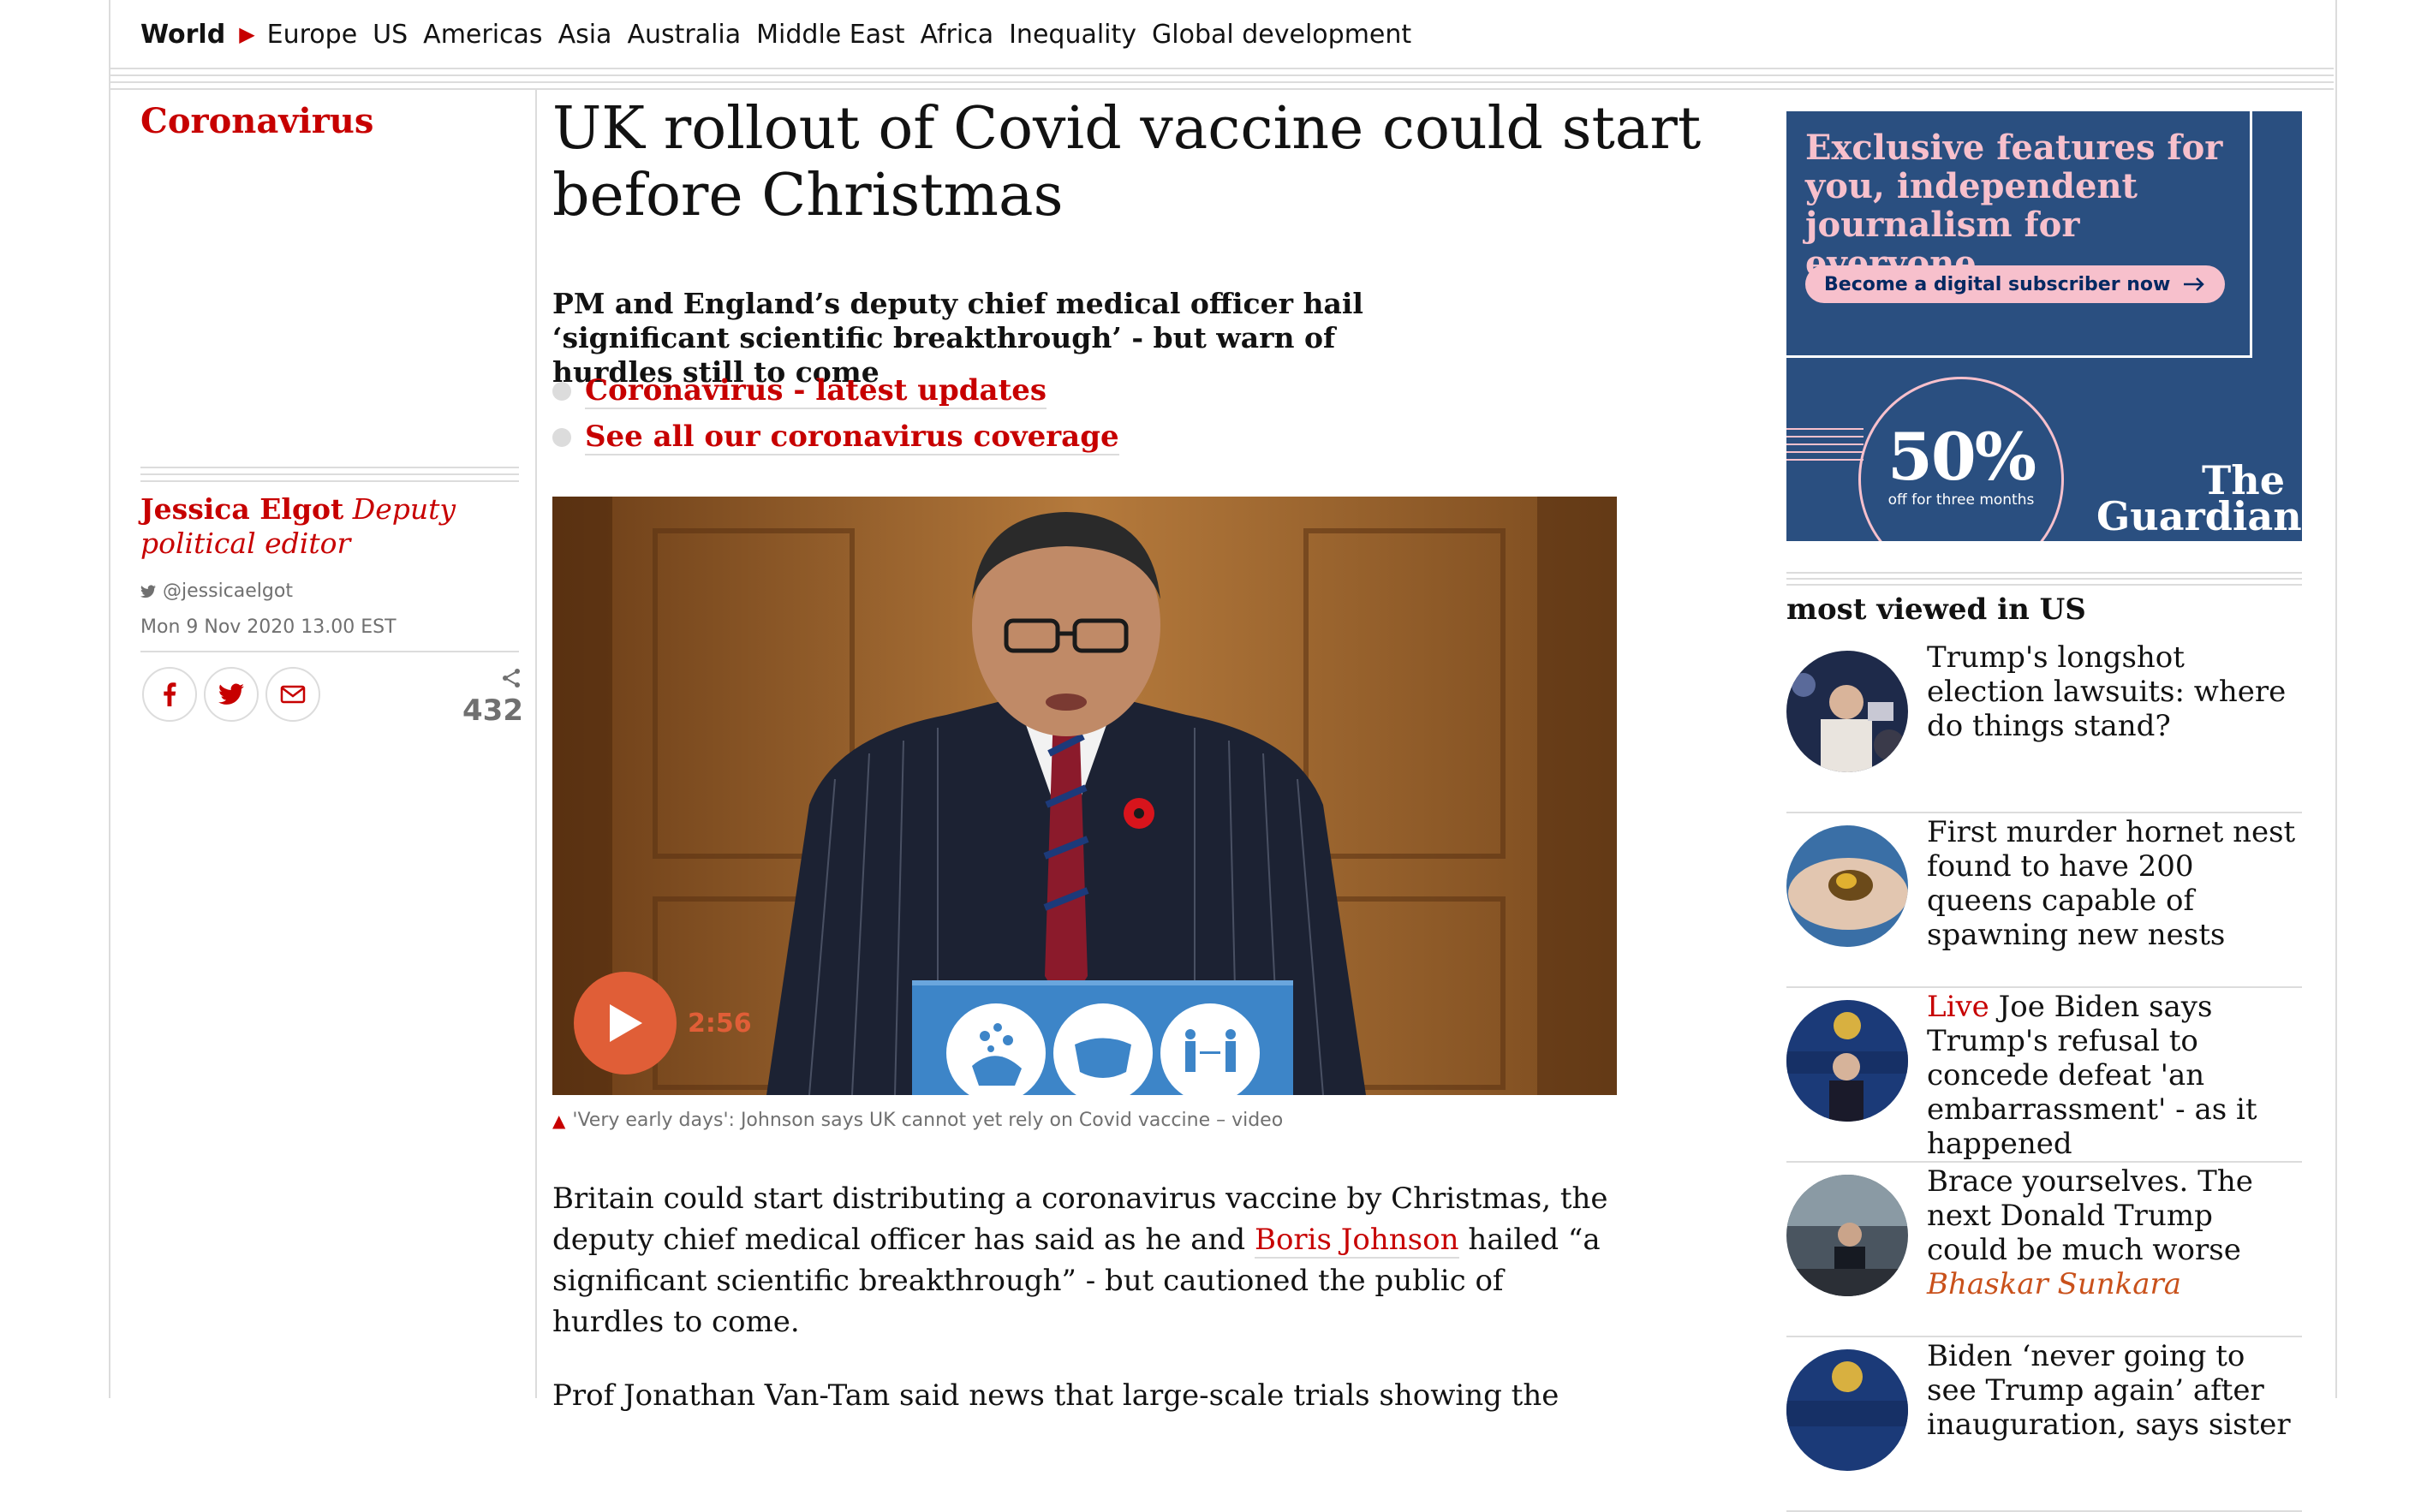 The width and height of the screenshot is (2433, 1512). What do you see at coordinates (256, 121) in the screenshot?
I see `section-label: Coronavirus` at bounding box center [256, 121].